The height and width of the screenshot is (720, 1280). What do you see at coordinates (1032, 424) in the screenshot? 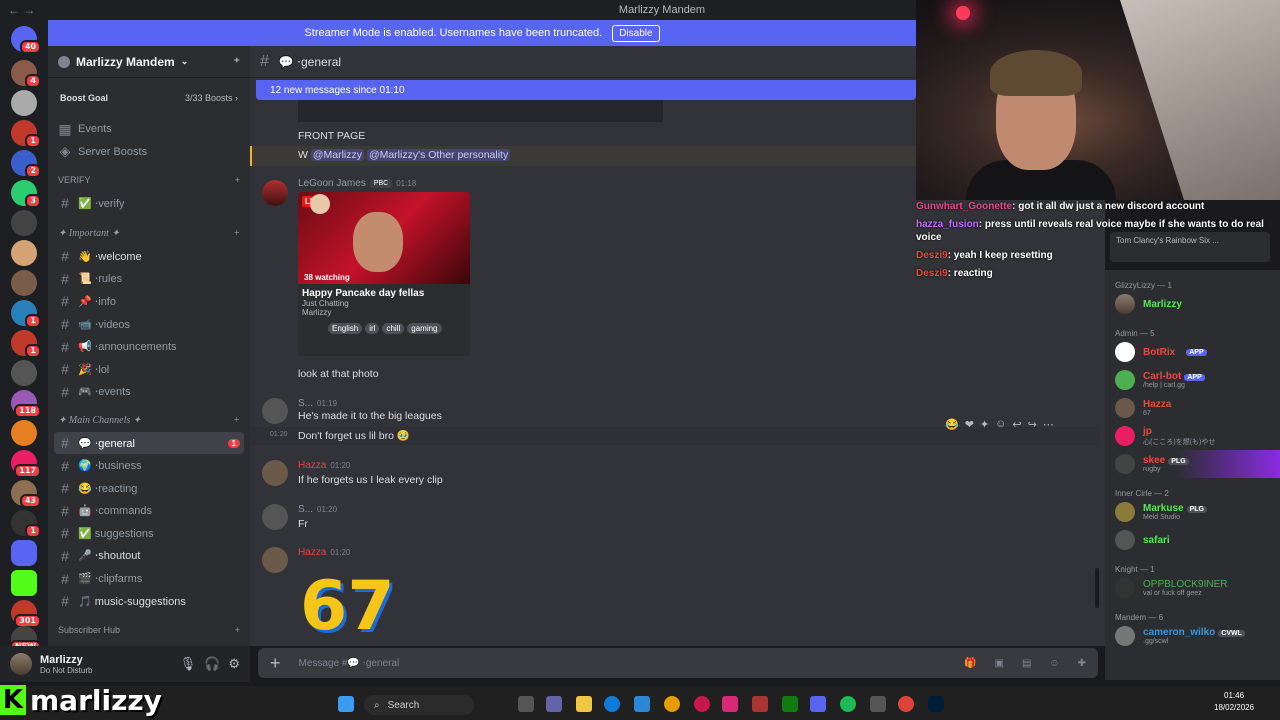
I see `forward-icon: ↪` at bounding box center [1032, 424].